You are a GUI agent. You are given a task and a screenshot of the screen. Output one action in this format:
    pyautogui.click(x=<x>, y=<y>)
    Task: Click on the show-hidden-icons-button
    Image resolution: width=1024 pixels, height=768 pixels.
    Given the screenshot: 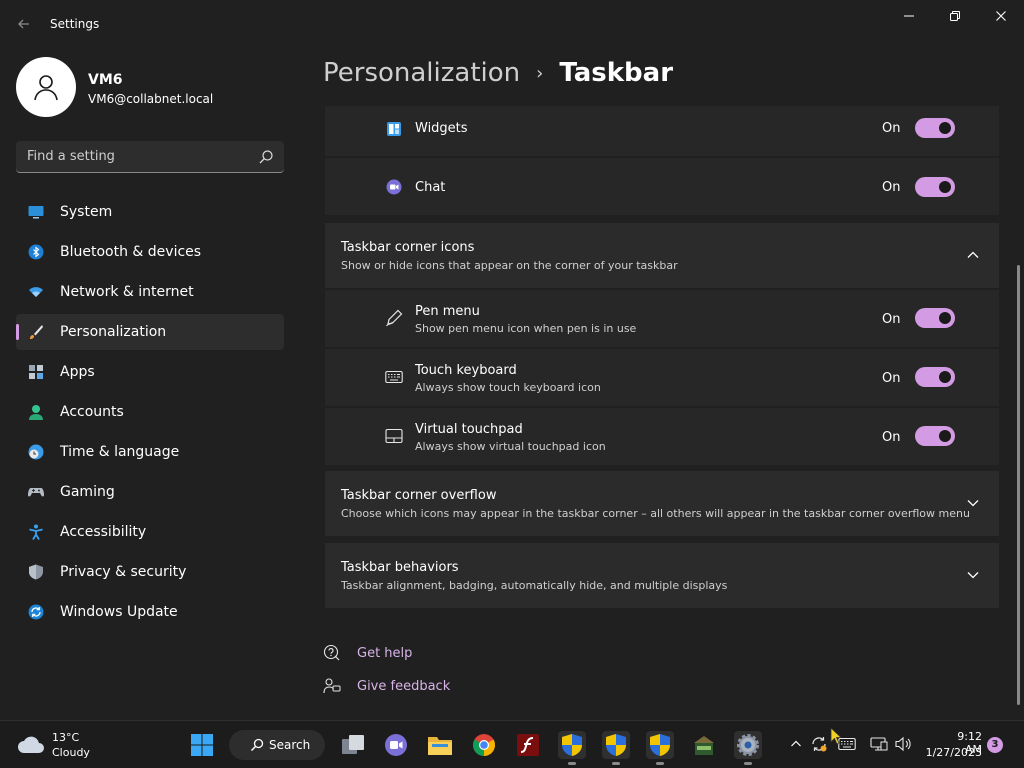 What is the action you would take?
    pyautogui.click(x=796, y=744)
    